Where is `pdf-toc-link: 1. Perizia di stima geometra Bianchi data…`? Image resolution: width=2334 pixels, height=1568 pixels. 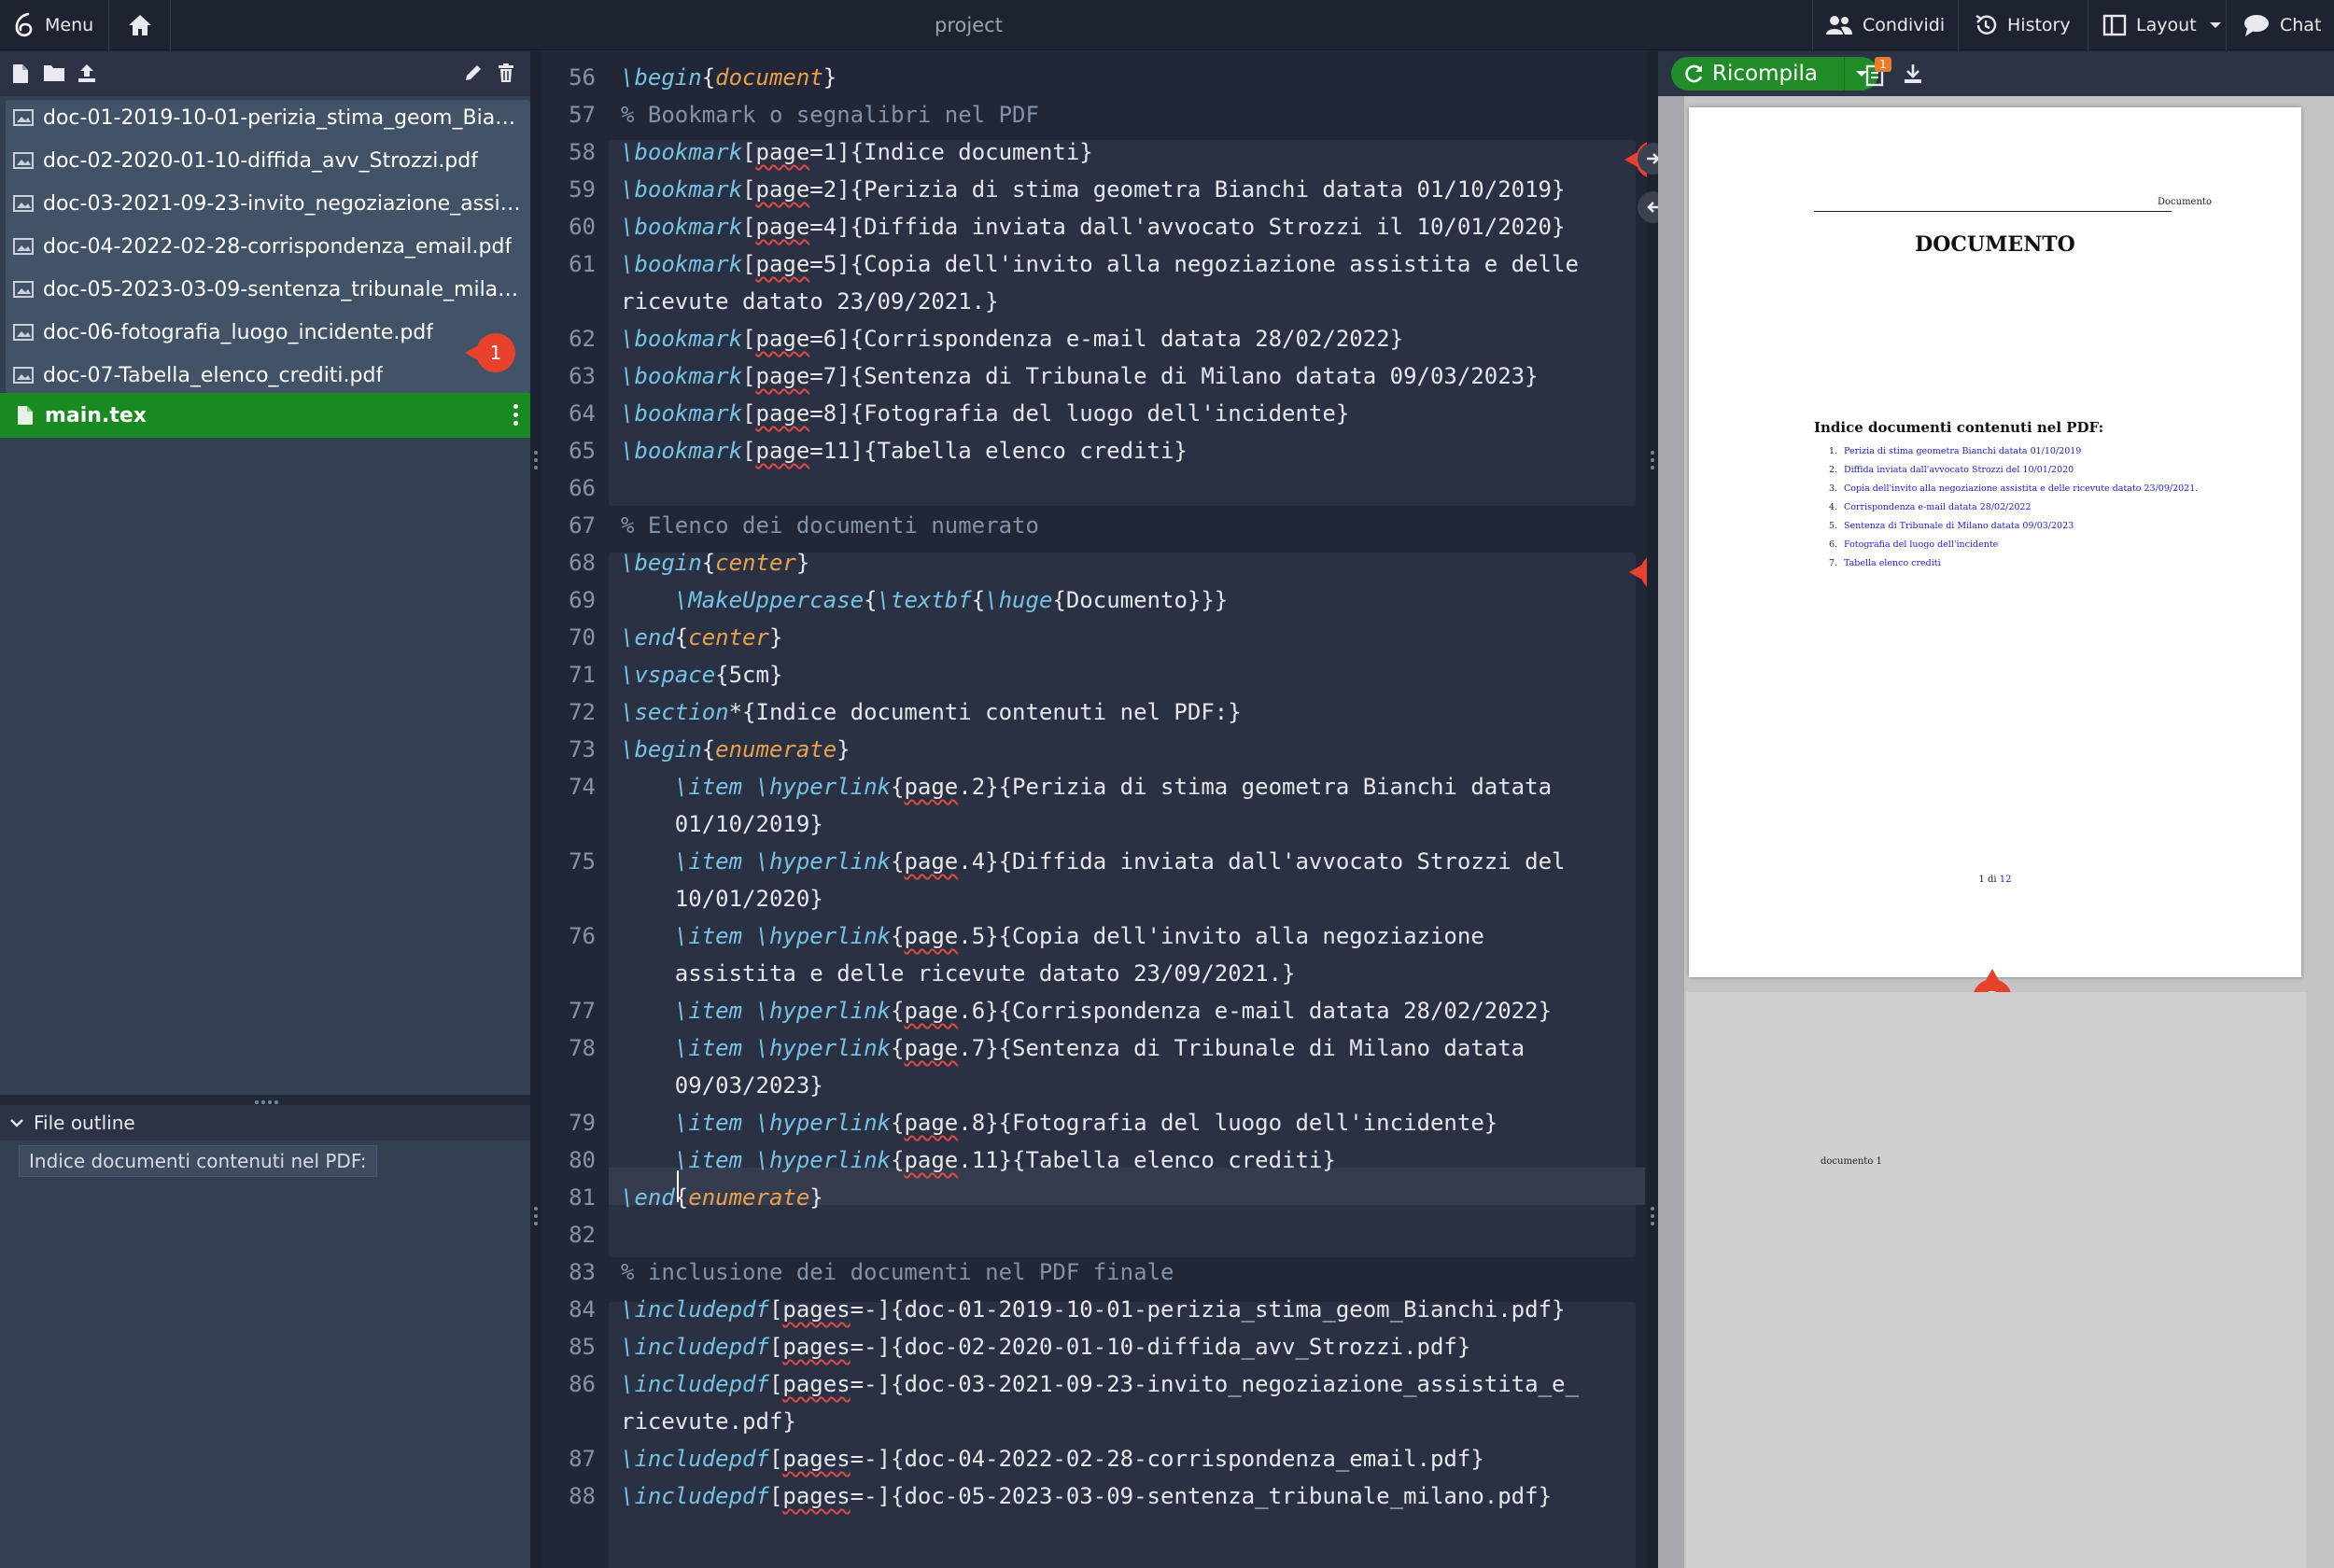
pdf-toc-link: 1. Perizia di stima geometra Bianchi data… is located at coordinates (1955, 451).